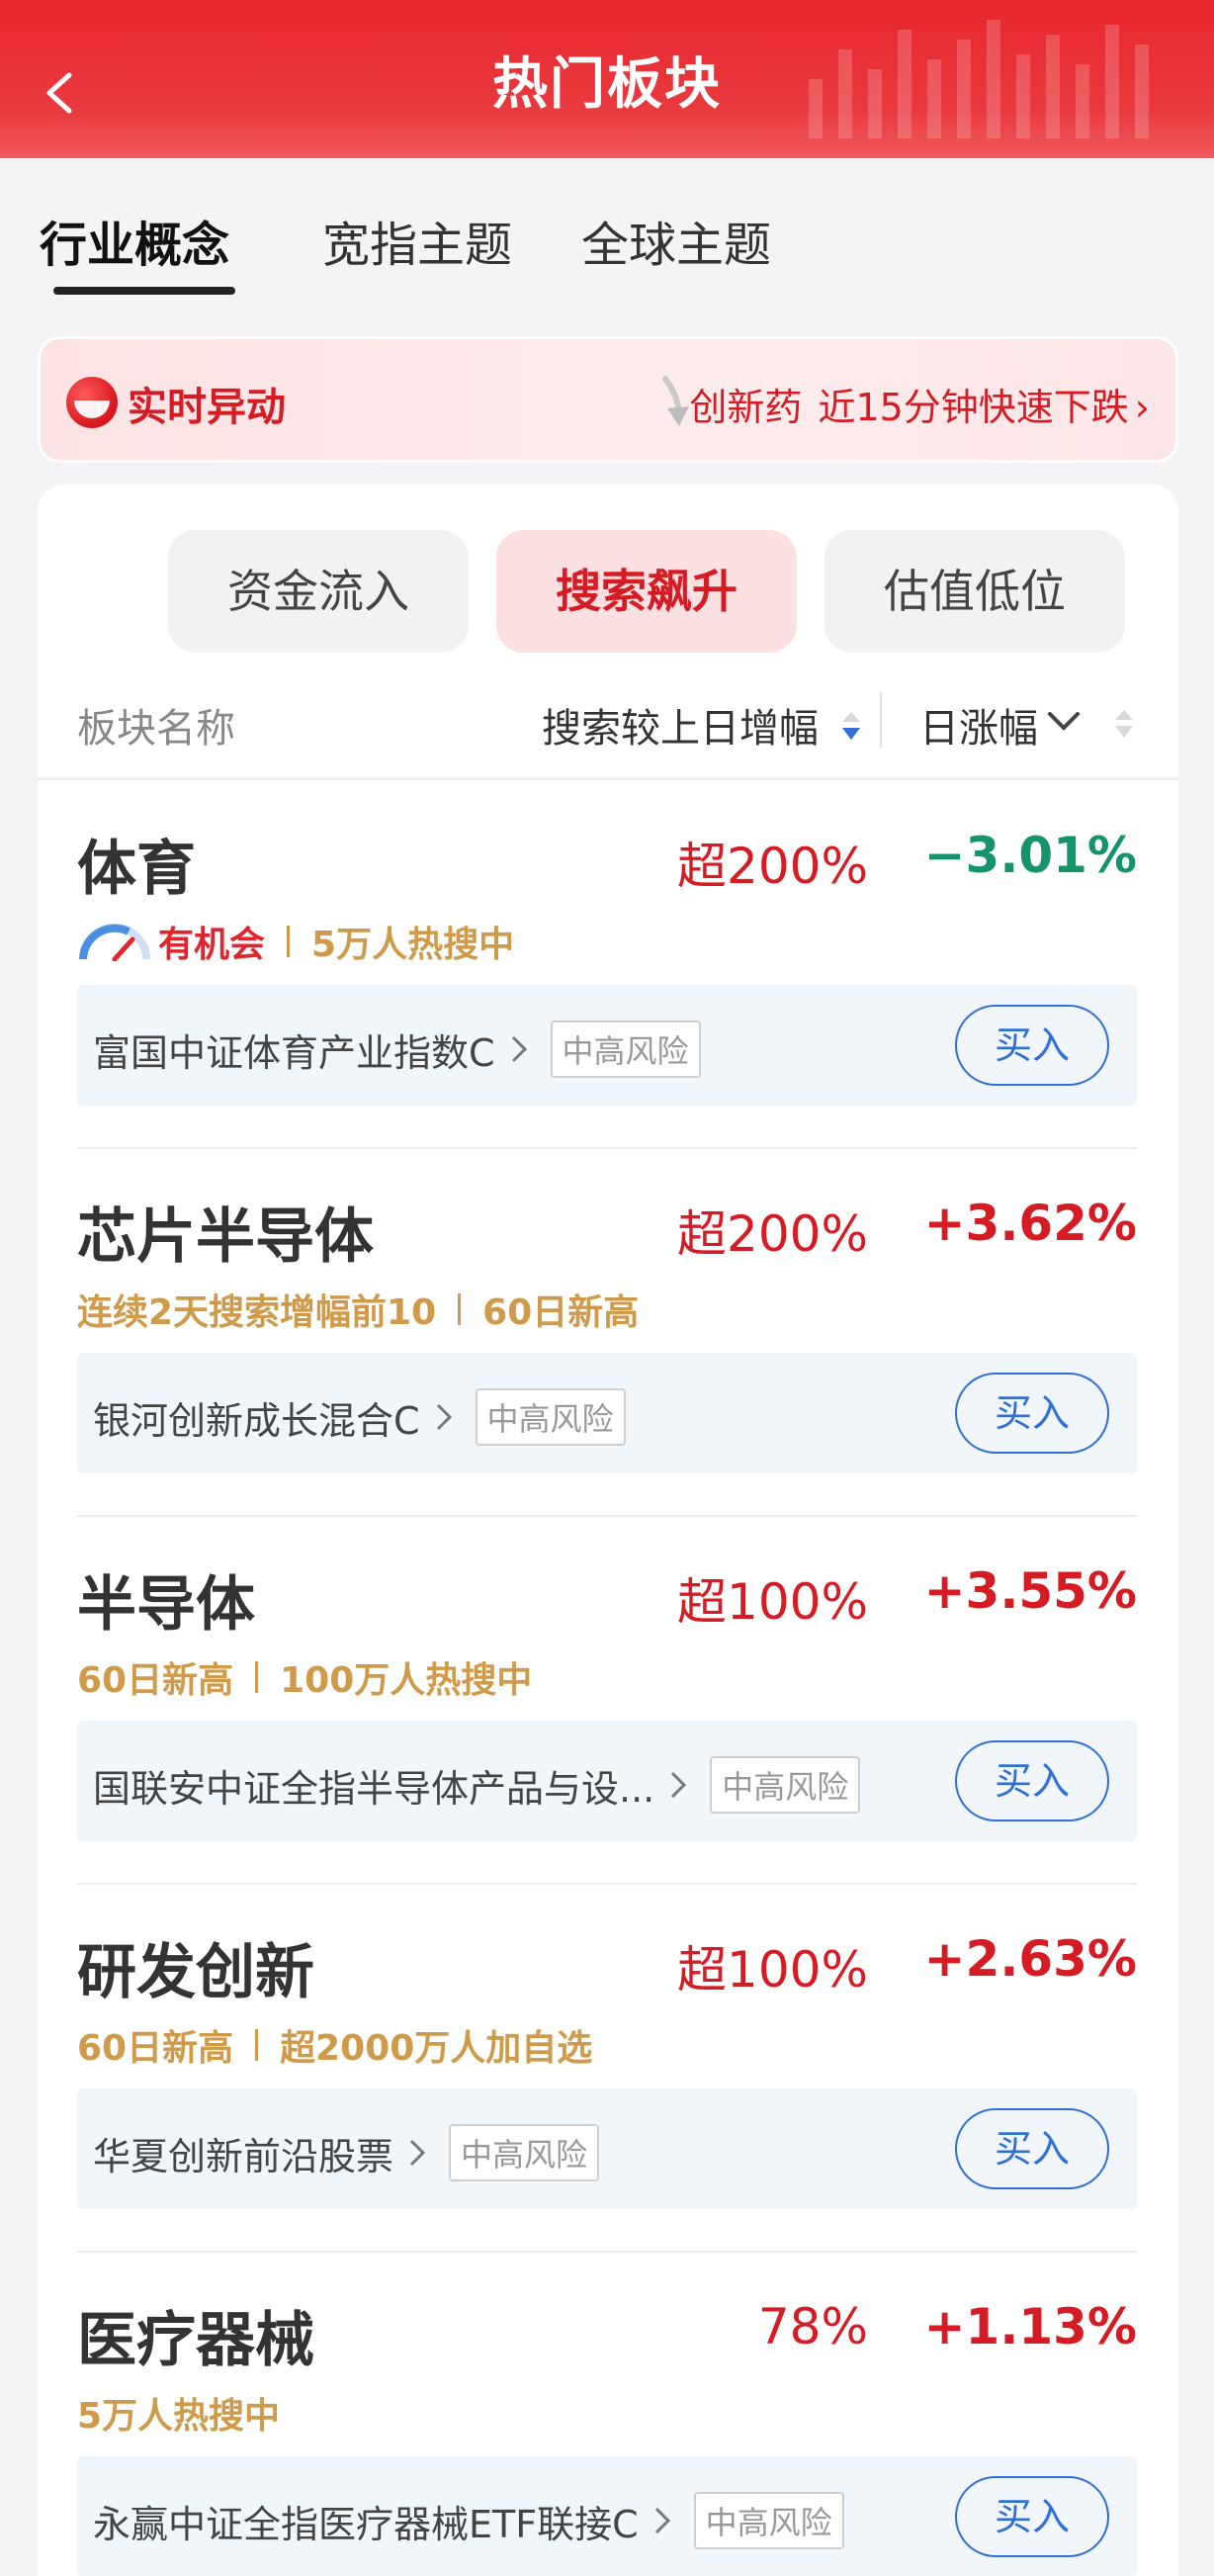  I want to click on sector-tags: 60日新高 超2000万人加自选, so click(334, 2045).